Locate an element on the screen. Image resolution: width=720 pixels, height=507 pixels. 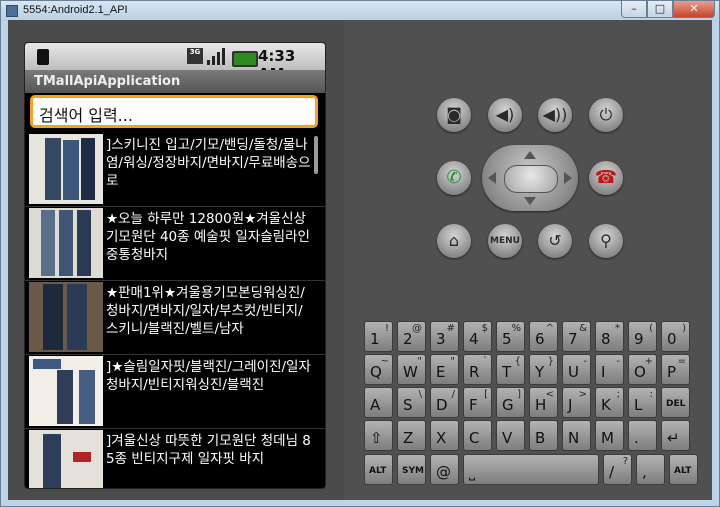
list-item: ]스키니진 입고/기모/밴딩/돌청/물나염/워싱/정장바지/면바지/무료배송으로 is located at coordinates (175, 170).